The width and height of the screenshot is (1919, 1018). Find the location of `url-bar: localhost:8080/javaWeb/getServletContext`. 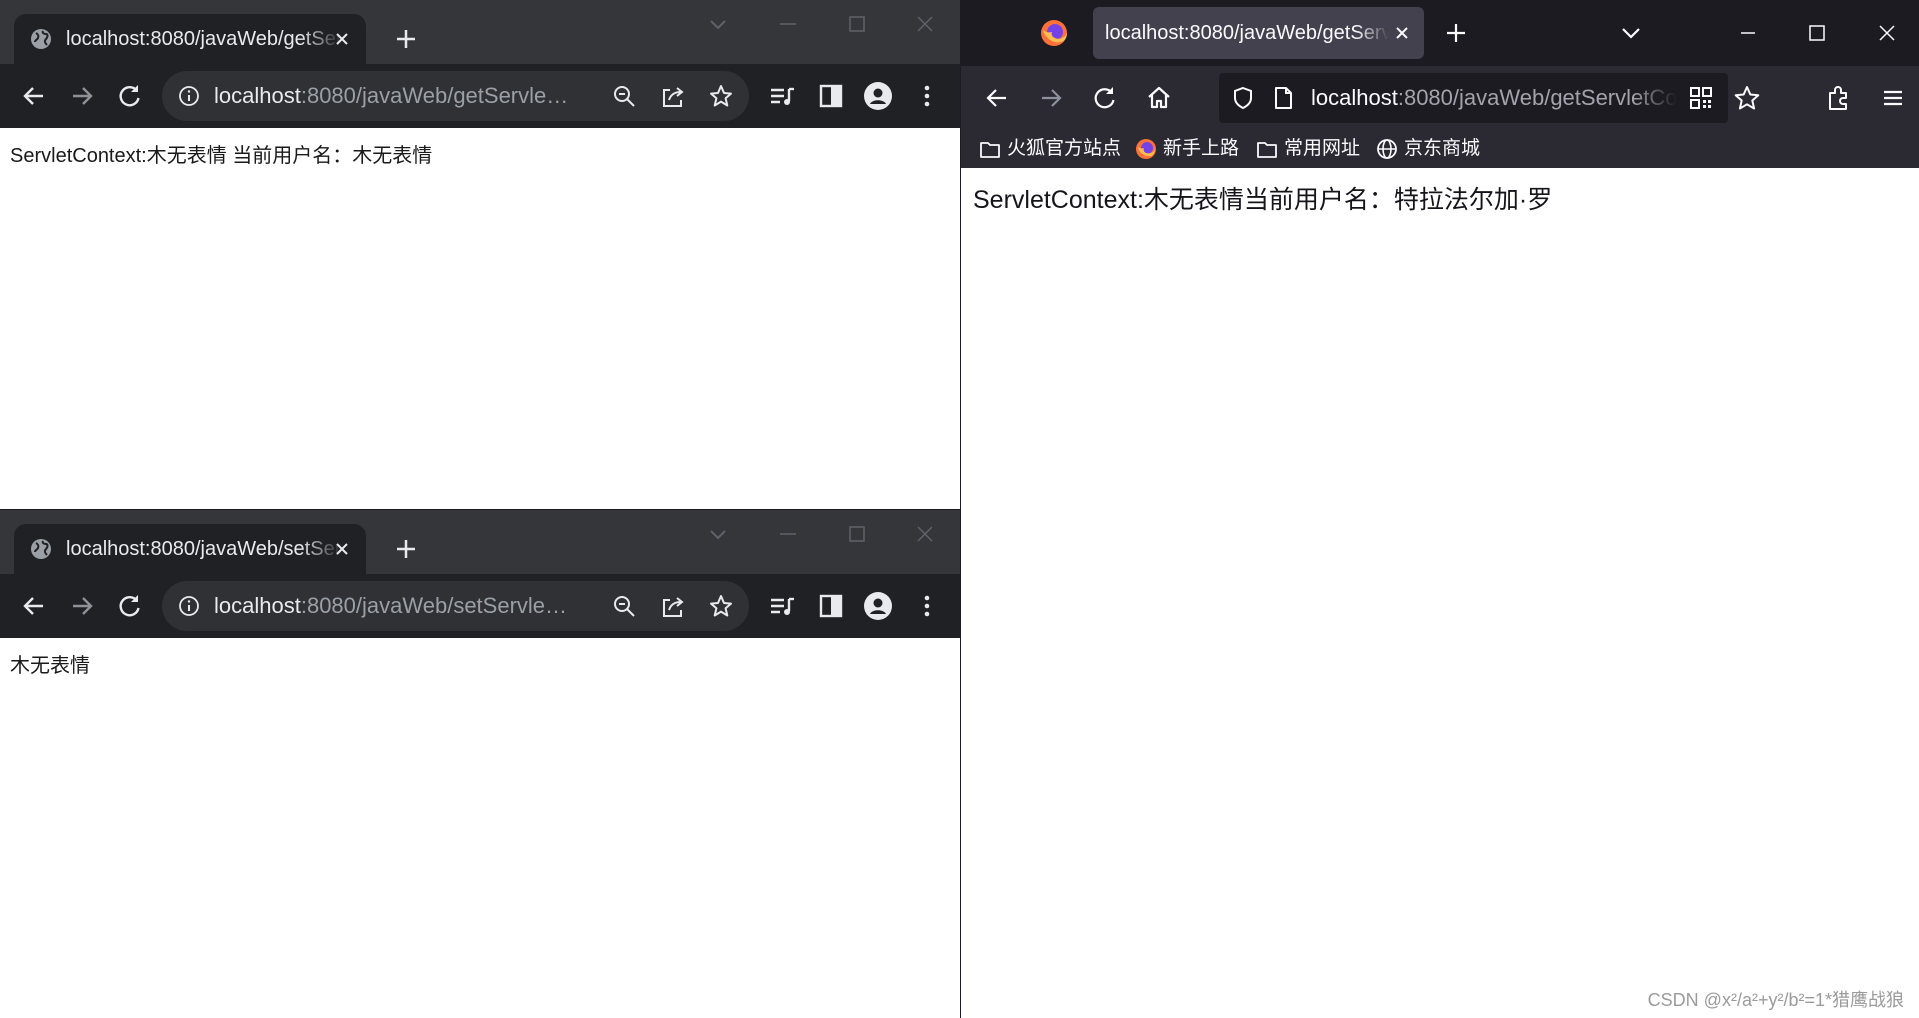

url-bar: localhost:8080/javaWeb/getServletContext is located at coordinates (1473, 98).